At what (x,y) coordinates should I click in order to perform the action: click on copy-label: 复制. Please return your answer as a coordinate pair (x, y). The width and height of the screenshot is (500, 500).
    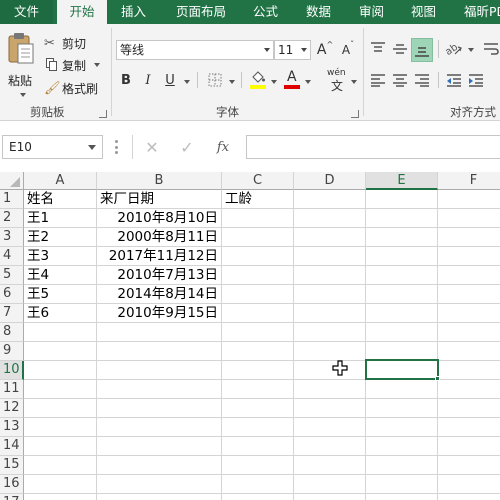
    Looking at the image, I should click on (74, 65).